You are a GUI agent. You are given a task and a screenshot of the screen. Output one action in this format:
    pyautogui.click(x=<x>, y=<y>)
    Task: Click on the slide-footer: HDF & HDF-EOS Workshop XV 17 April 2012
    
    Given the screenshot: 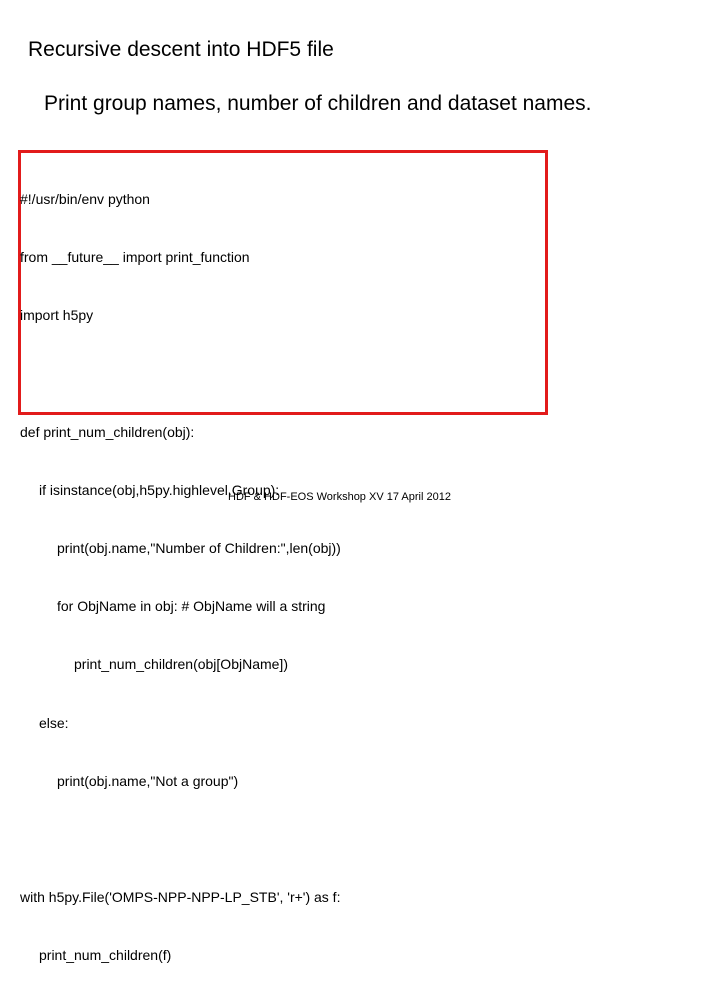 What is the action you would take?
    pyautogui.click(x=339, y=497)
    